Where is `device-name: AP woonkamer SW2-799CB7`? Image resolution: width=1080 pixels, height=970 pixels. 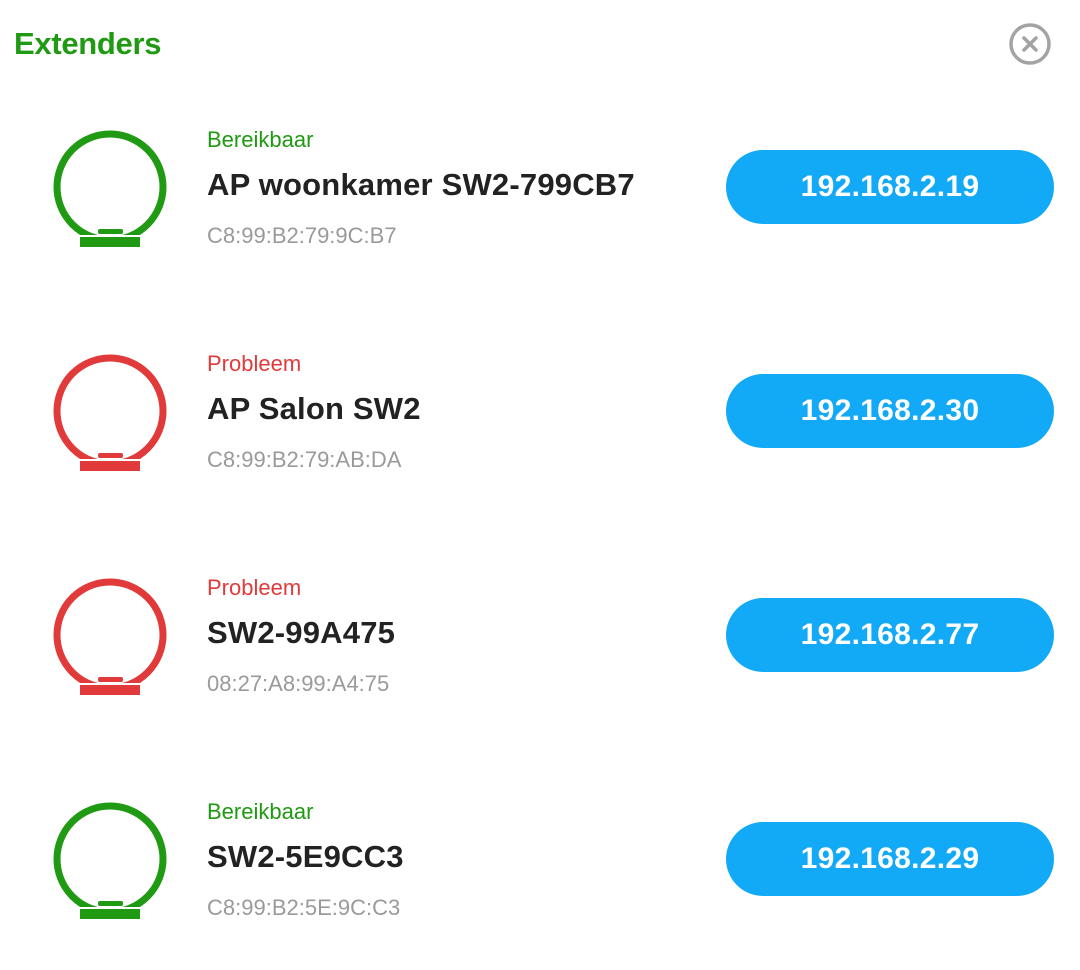
device-name: AP woonkamer SW2-799CB7 is located at coordinates (421, 184).